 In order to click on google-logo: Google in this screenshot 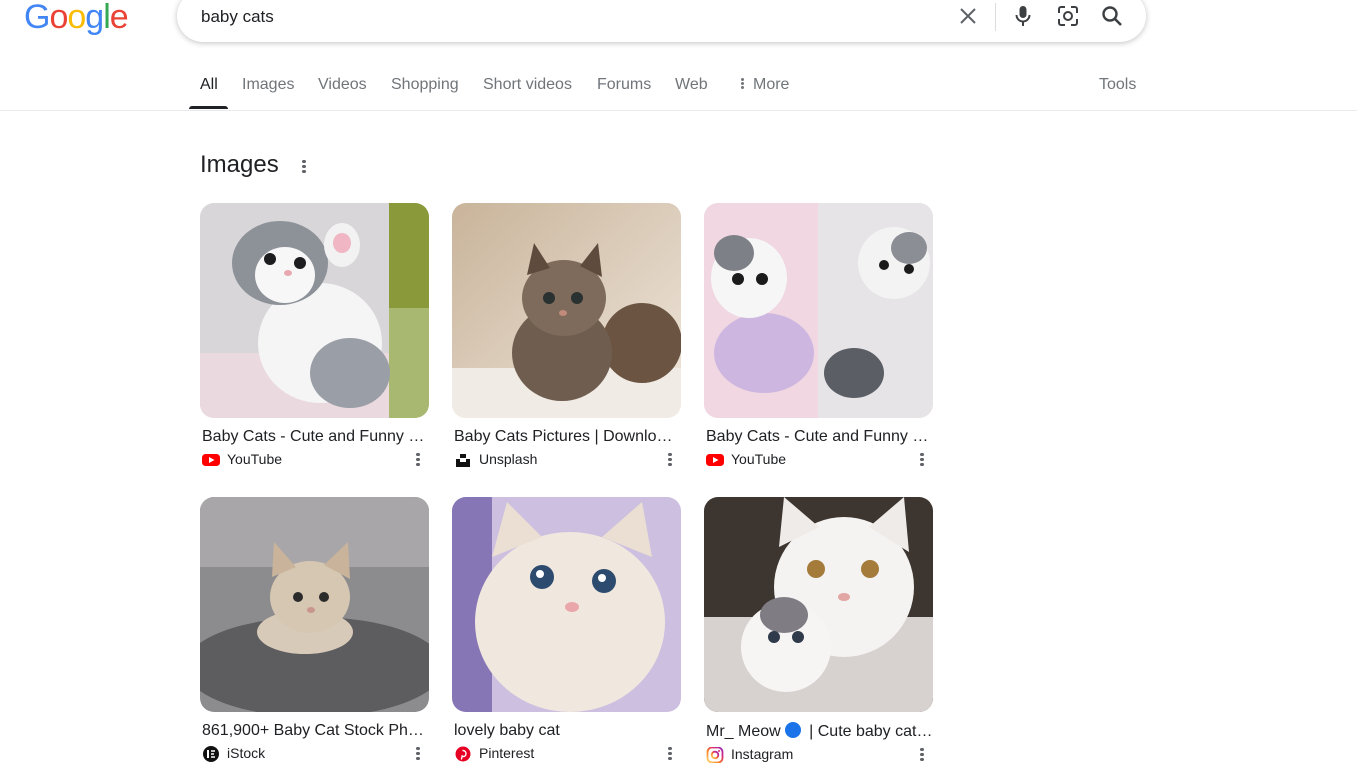, I will do `click(76, 18)`.